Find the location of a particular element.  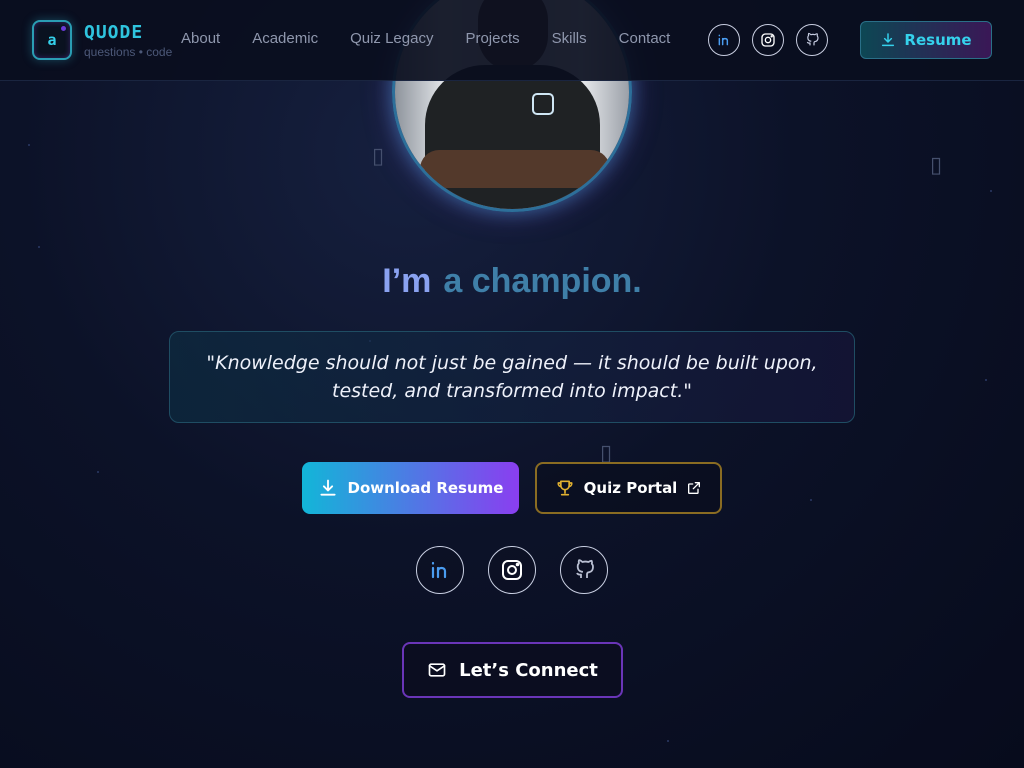

trophy-icon is located at coordinates (565, 488).